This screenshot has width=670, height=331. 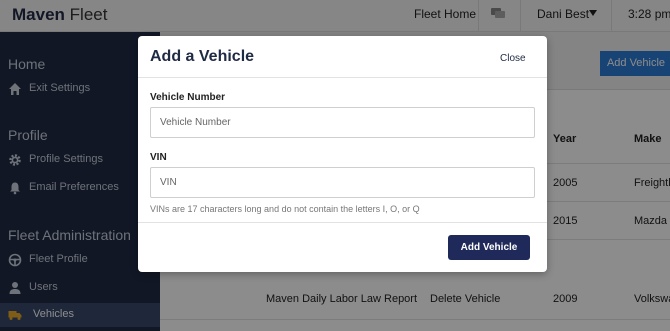 I want to click on vehicle-number-input, so click(x=342, y=122).